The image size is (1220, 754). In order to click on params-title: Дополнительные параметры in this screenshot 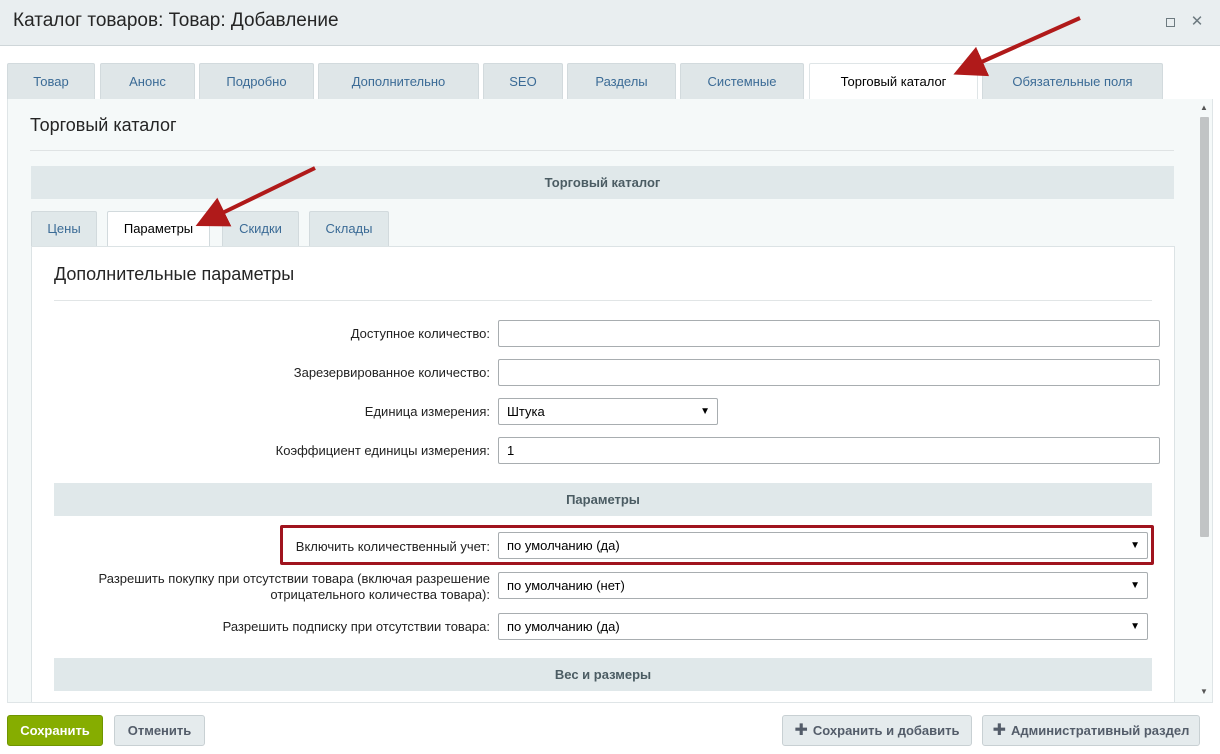, I will do `click(174, 274)`.